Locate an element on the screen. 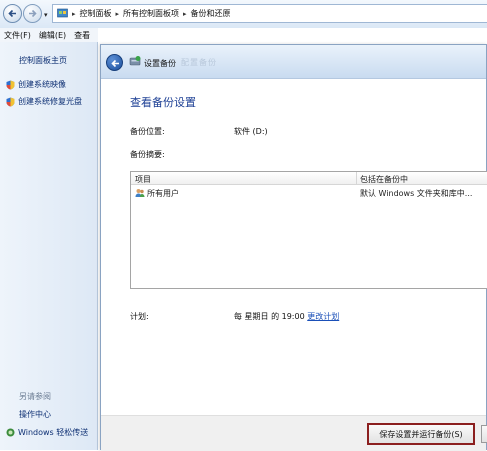 The width and height of the screenshot is (487, 451). forward-button is located at coordinates (32, 13).